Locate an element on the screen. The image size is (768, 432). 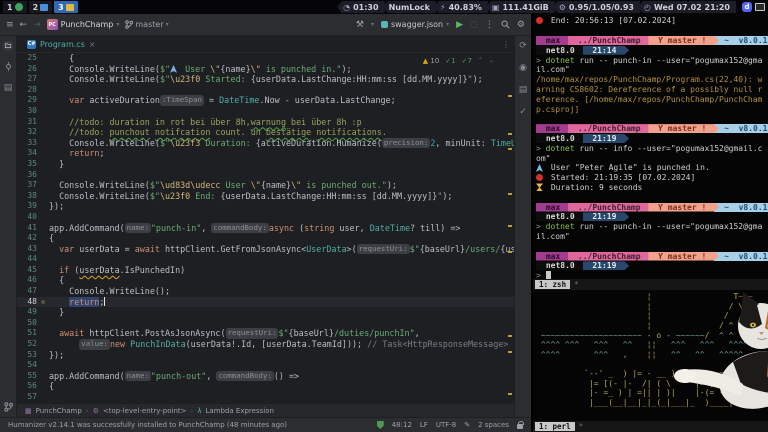
discord-icon: d is located at coordinates (747, 7).